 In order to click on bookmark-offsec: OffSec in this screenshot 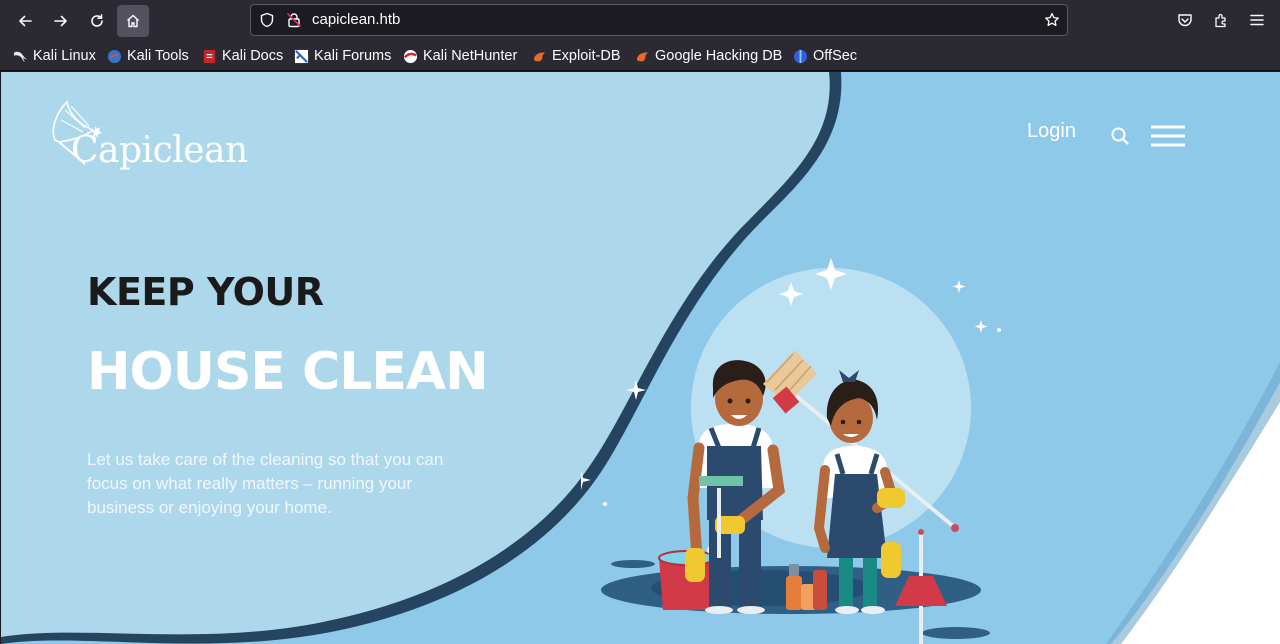, I will do `click(825, 56)`.